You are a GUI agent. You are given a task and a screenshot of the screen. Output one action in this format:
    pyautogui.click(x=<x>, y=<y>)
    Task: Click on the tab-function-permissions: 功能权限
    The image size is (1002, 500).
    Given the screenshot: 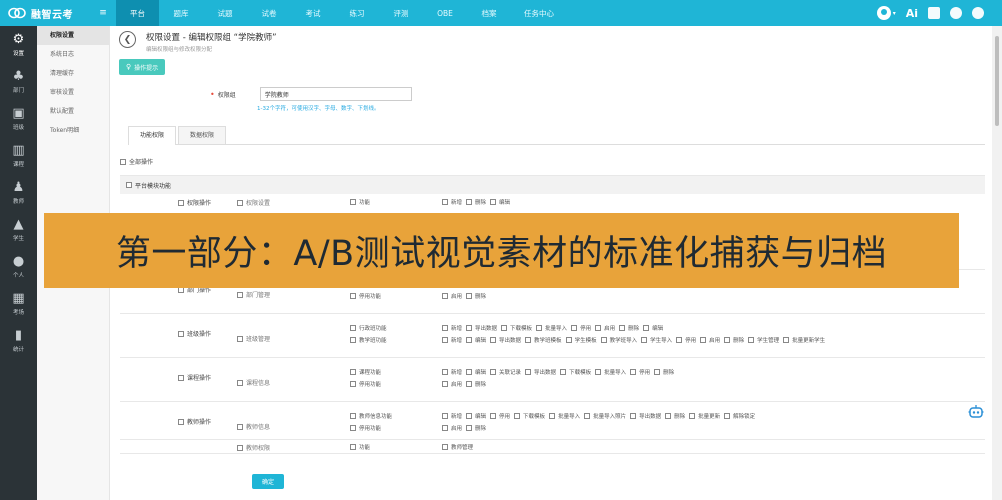 What is the action you would take?
    pyautogui.click(x=152, y=135)
    